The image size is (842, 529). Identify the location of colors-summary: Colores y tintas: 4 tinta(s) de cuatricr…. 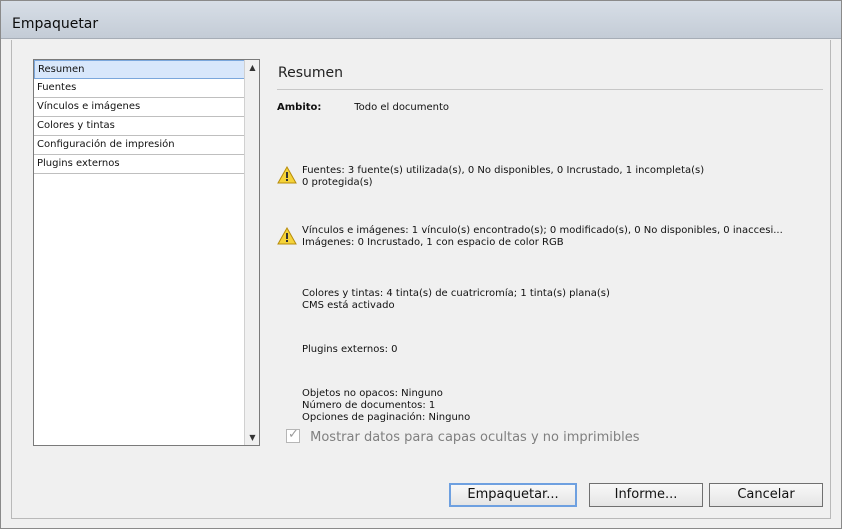
(456, 300).